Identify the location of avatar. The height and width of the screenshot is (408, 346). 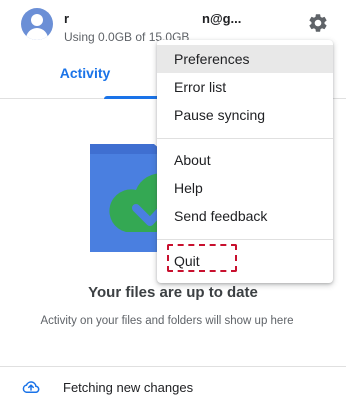
(37, 24).